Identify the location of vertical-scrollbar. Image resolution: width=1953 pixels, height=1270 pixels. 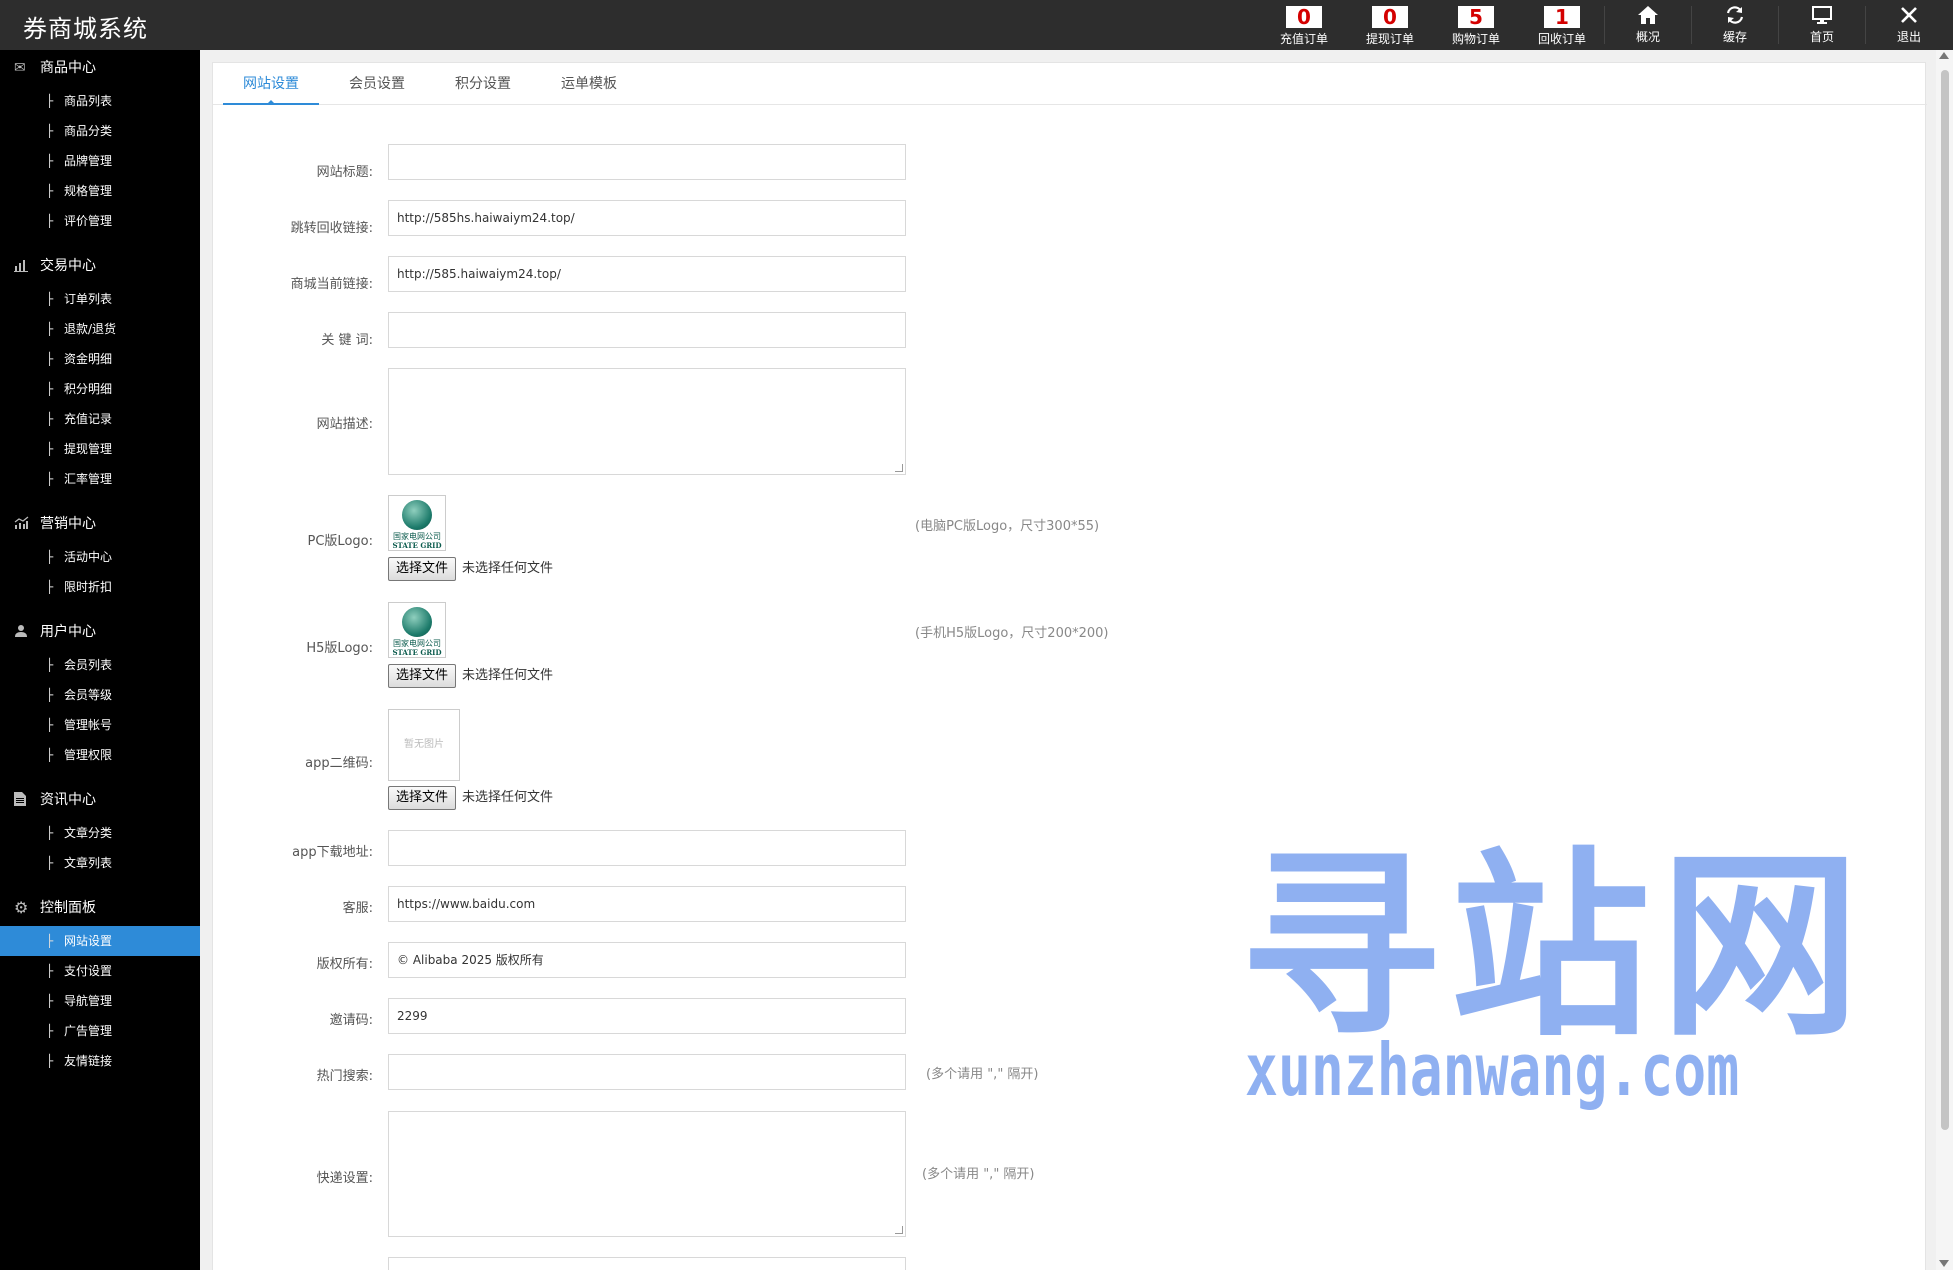
(1944, 660).